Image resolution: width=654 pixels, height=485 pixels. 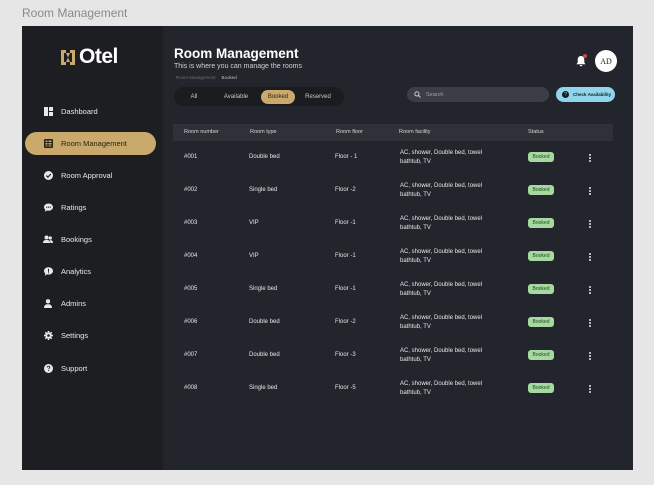 I want to click on search-bar, so click(x=478, y=94).